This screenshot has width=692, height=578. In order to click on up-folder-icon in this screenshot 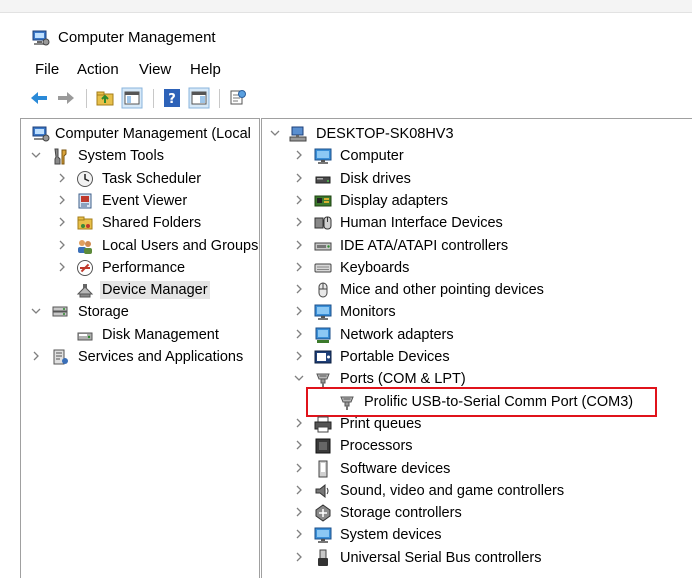, I will do `click(105, 98)`.